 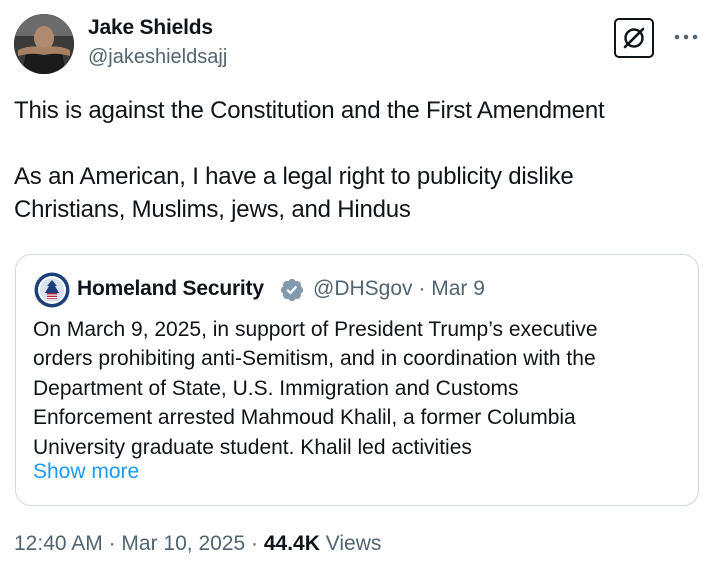 I want to click on grok-icon, so click(x=634, y=38).